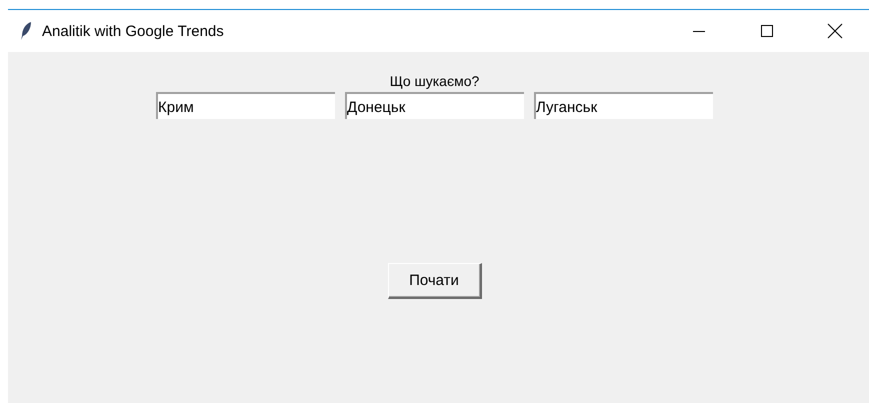  Describe the element at coordinates (434, 105) in the screenshot. I see `input-field: Донецьк` at that location.